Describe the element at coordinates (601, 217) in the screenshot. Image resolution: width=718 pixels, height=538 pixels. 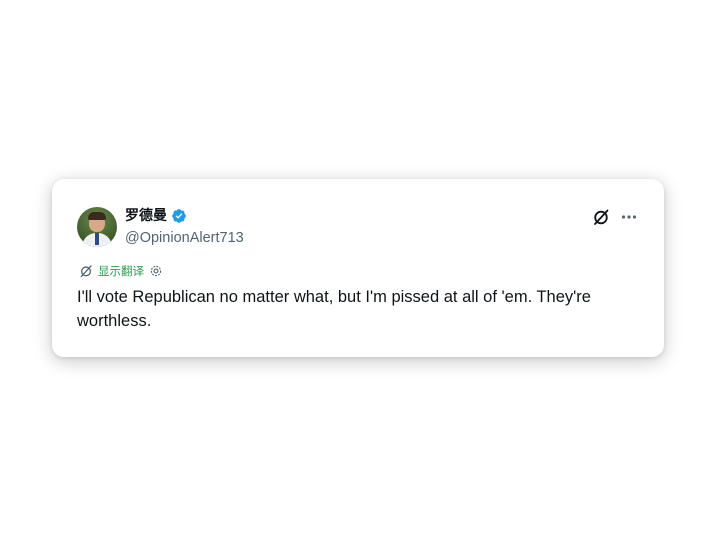
I see `grok-icon` at that location.